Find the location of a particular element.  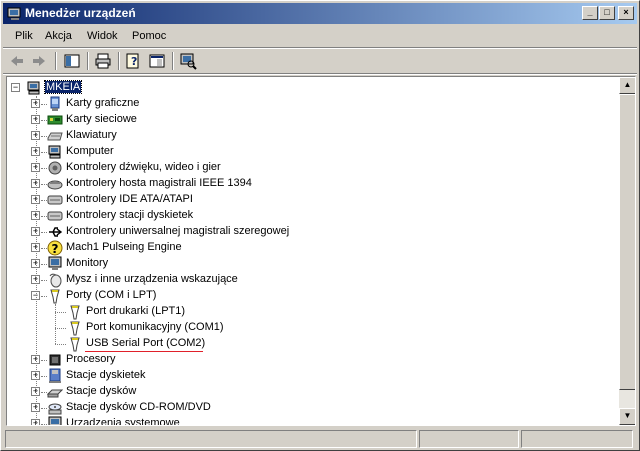

tree-node-stacje-dyskow-cd-rom-dvd: + Stacje dysków CD-ROM/DVD is located at coordinates (307, 408).